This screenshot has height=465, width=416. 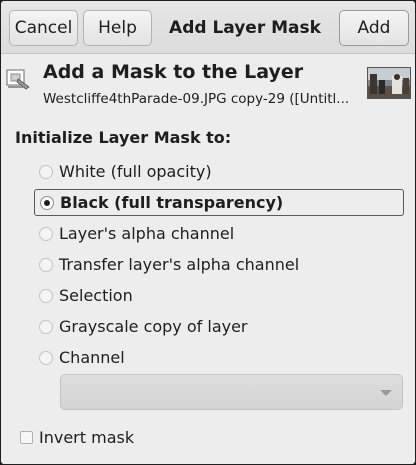 I want to click on option-selection: Selection, so click(x=219, y=296).